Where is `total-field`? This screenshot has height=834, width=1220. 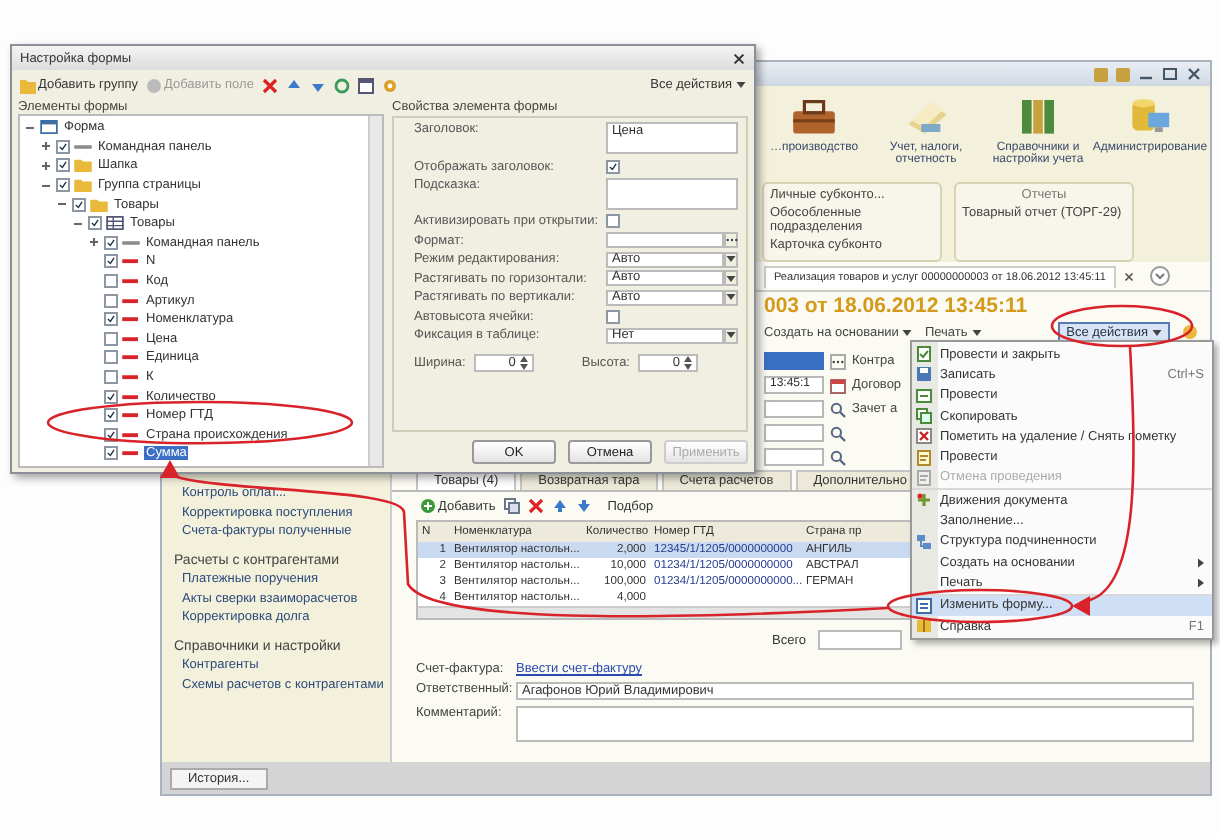 total-field is located at coordinates (860, 640).